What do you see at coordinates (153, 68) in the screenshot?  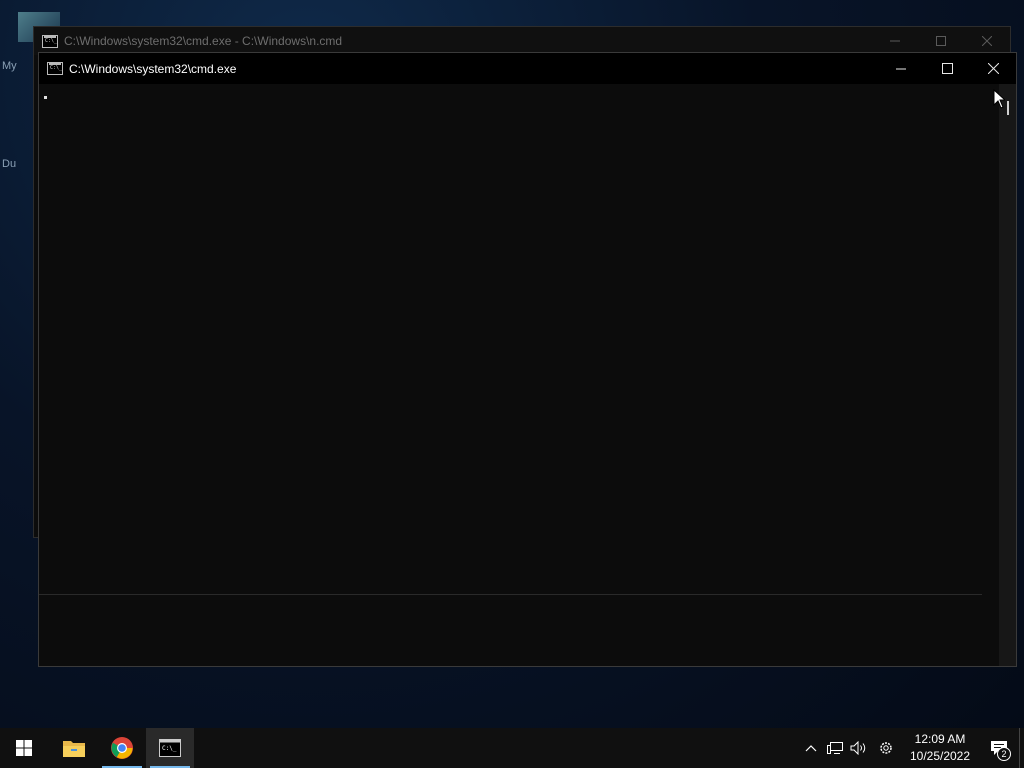 I see `window-title: C:\Windows\system32\cmd.exe` at bounding box center [153, 68].